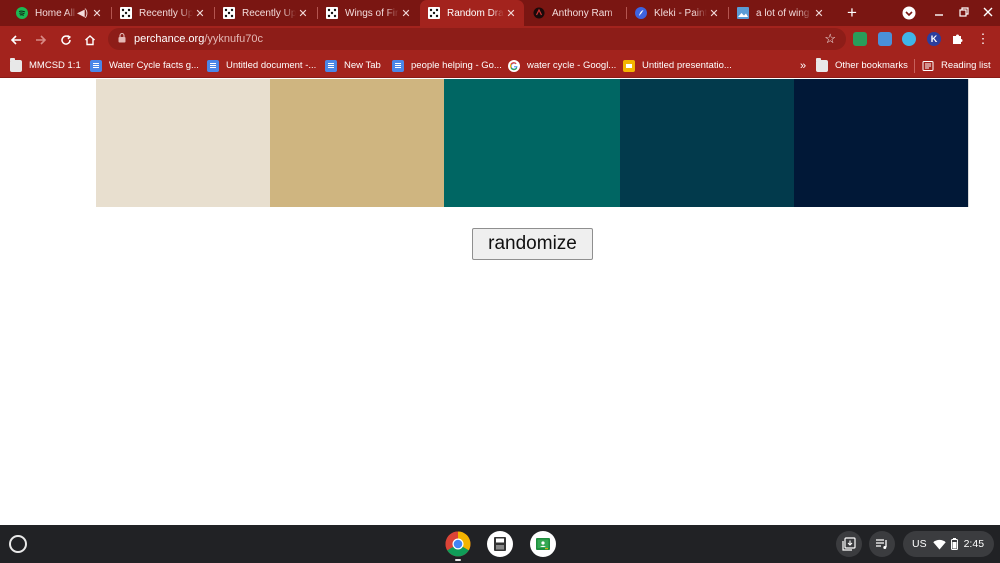  I want to click on minimize-icon, so click(939, 15).